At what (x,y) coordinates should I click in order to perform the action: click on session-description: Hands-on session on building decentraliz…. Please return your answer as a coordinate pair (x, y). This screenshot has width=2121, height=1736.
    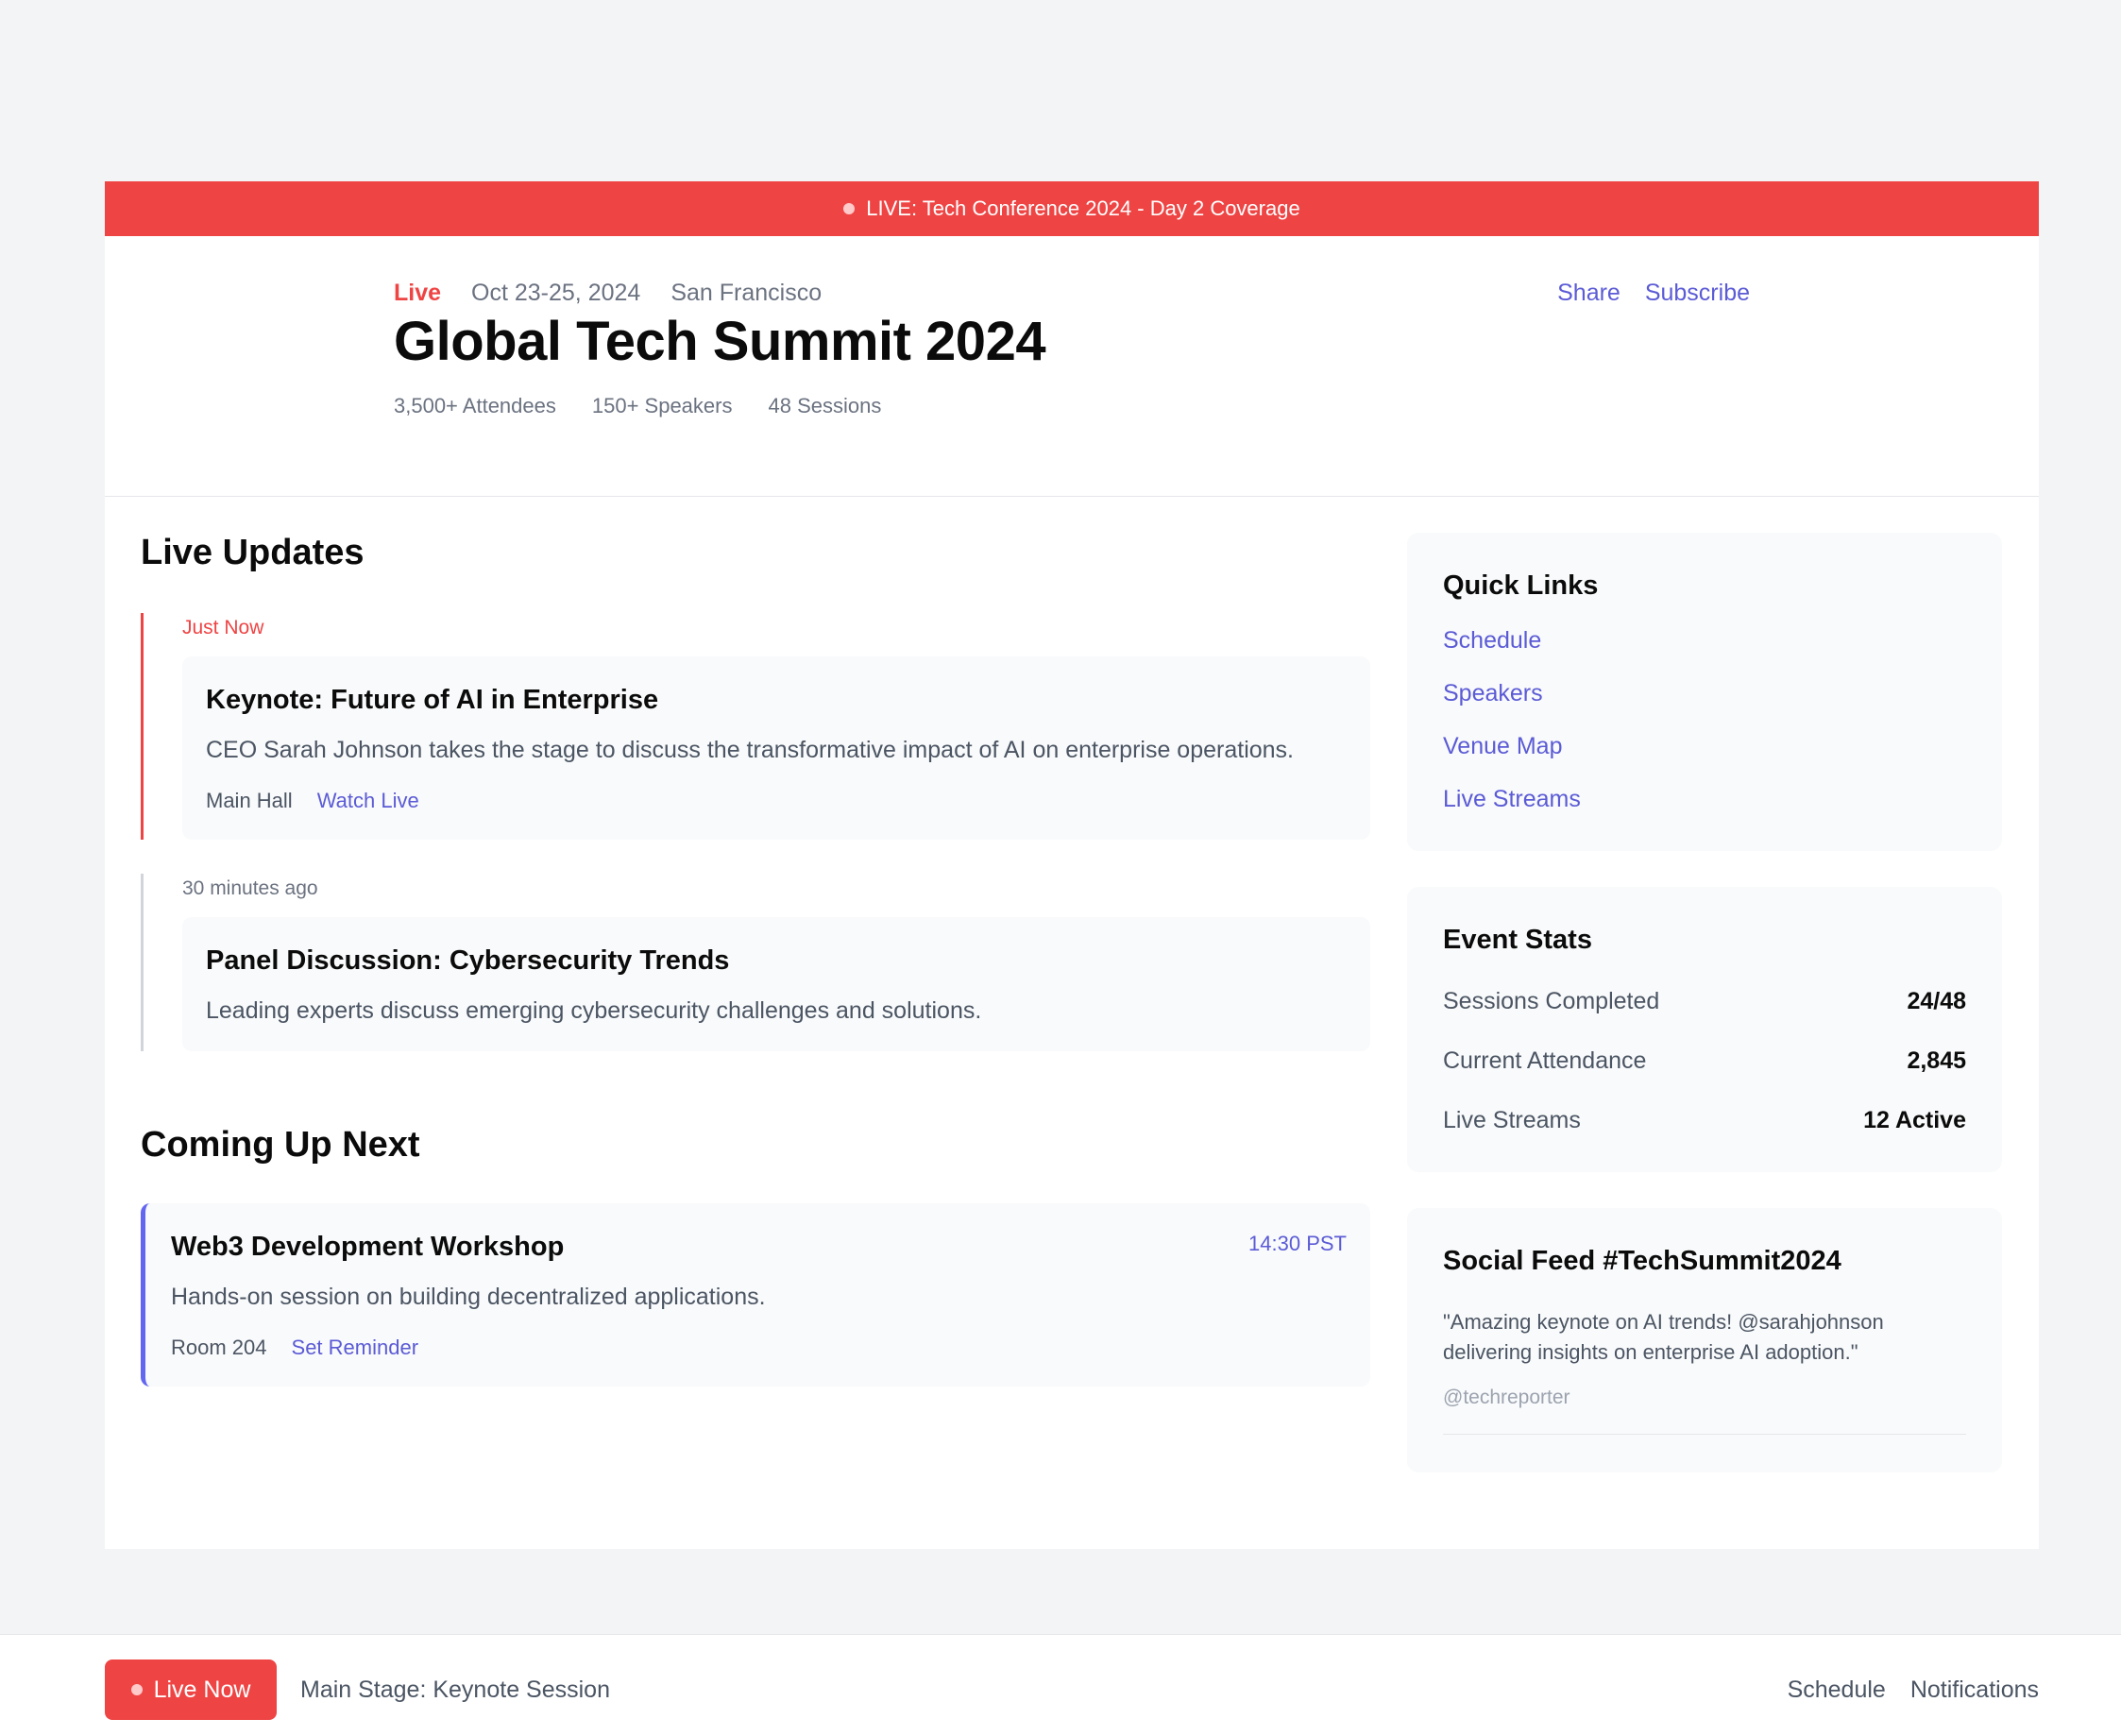
    Looking at the image, I should click on (468, 1297).